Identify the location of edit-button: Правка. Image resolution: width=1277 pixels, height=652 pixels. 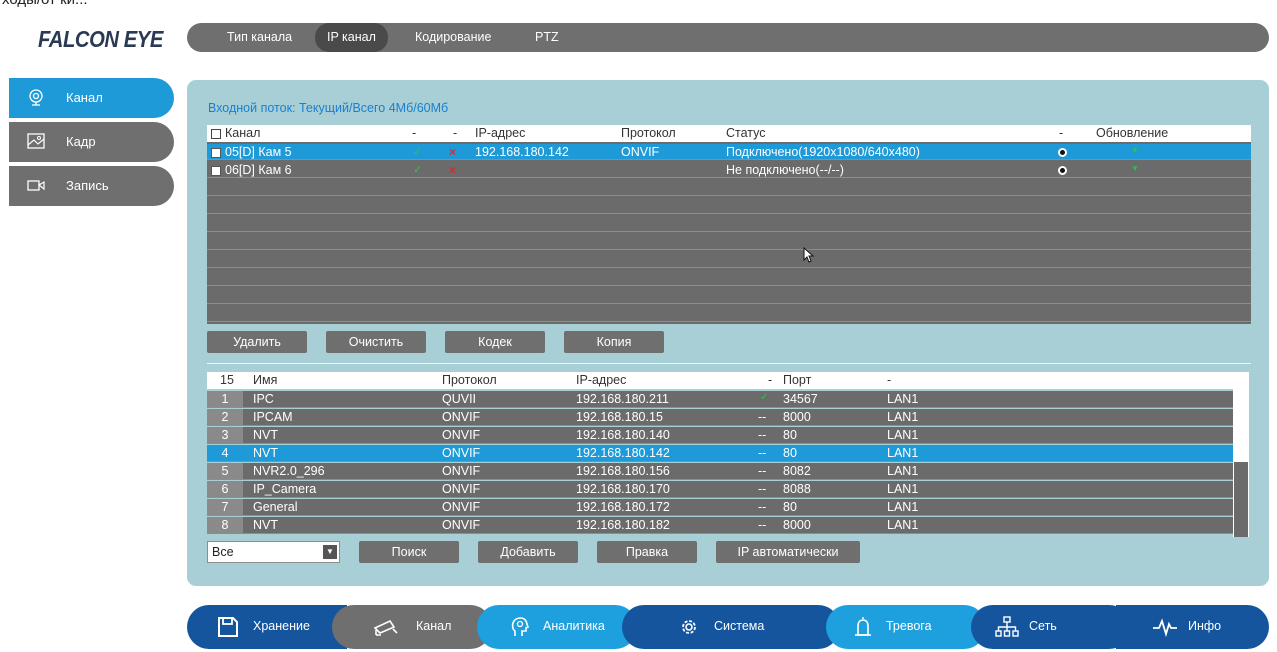
(647, 552).